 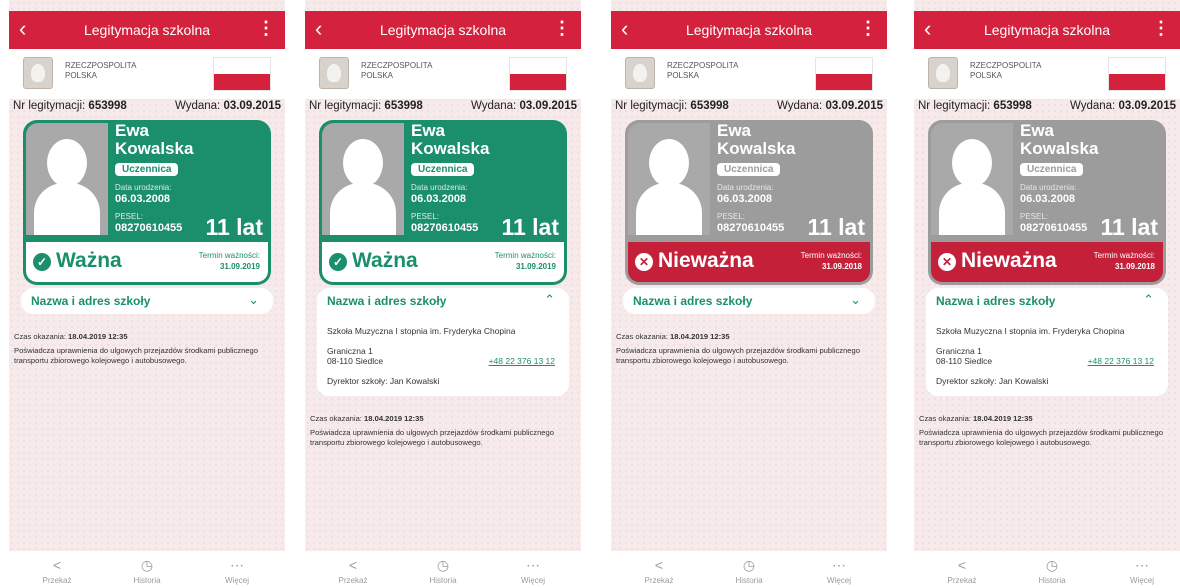 I want to click on expiry-value: 31.09.2019, so click(x=535, y=266).